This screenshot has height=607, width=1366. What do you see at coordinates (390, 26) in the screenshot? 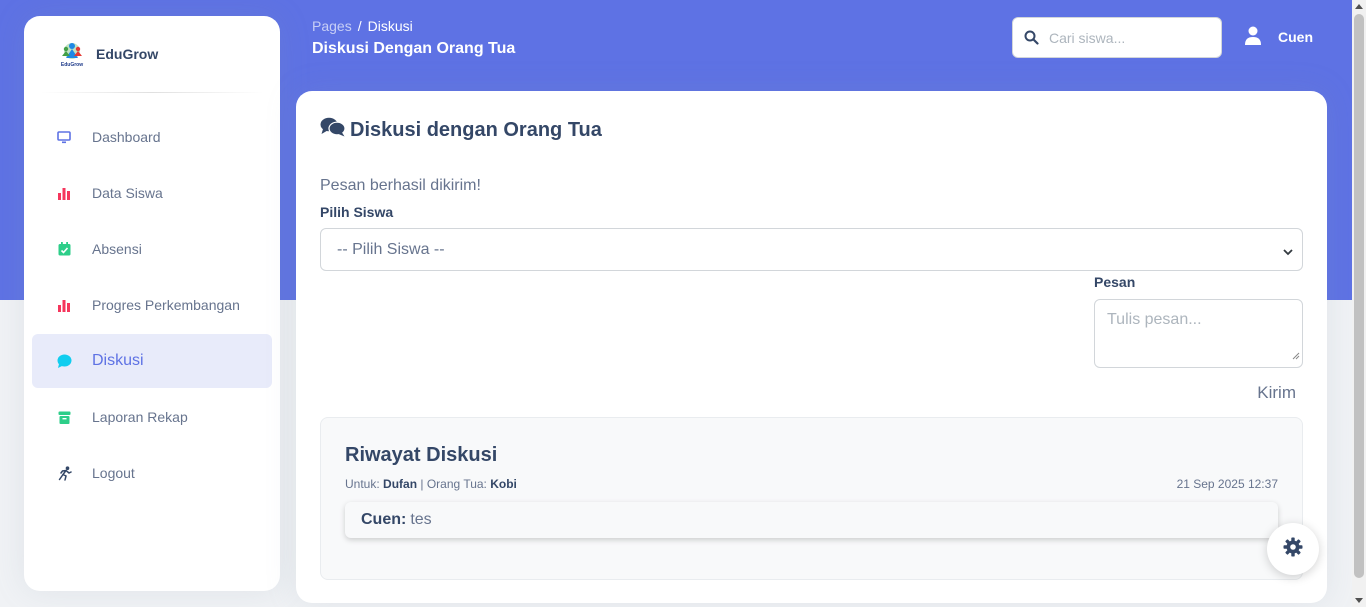
I see `breadcrumb-current: Diskusi` at bounding box center [390, 26].